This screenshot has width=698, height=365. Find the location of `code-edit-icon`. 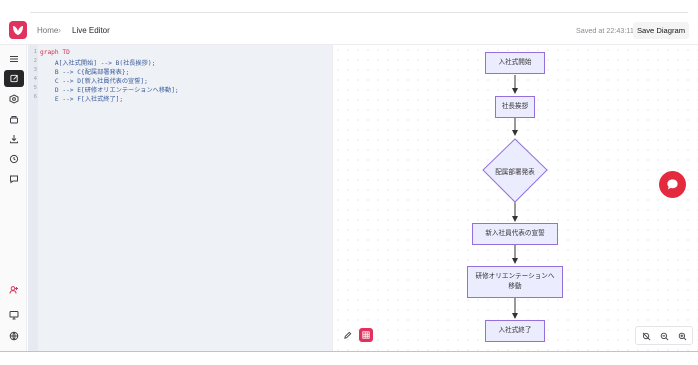

code-edit-icon is located at coordinates (13, 78).